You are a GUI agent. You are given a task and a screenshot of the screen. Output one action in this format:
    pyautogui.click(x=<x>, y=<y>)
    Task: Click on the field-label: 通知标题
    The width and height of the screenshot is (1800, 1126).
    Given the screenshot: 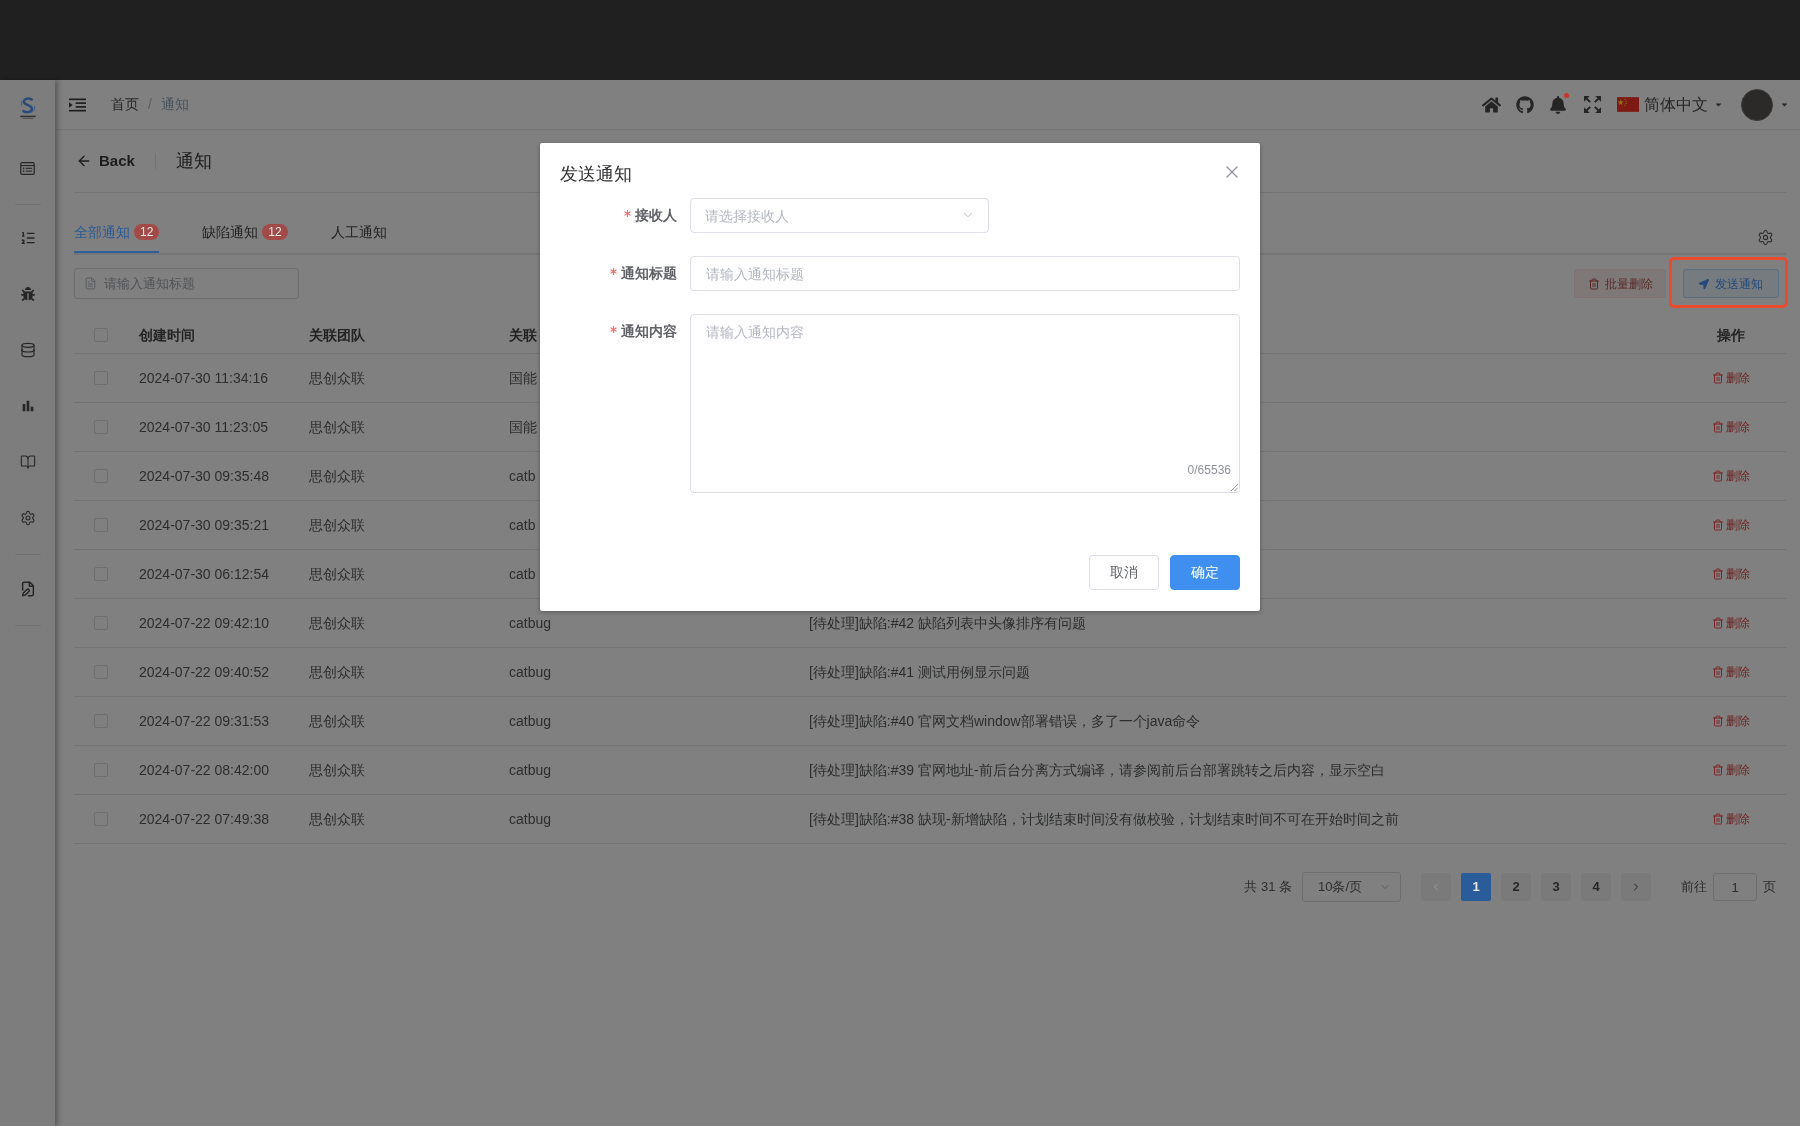 What is the action you would take?
    pyautogui.click(x=649, y=273)
    